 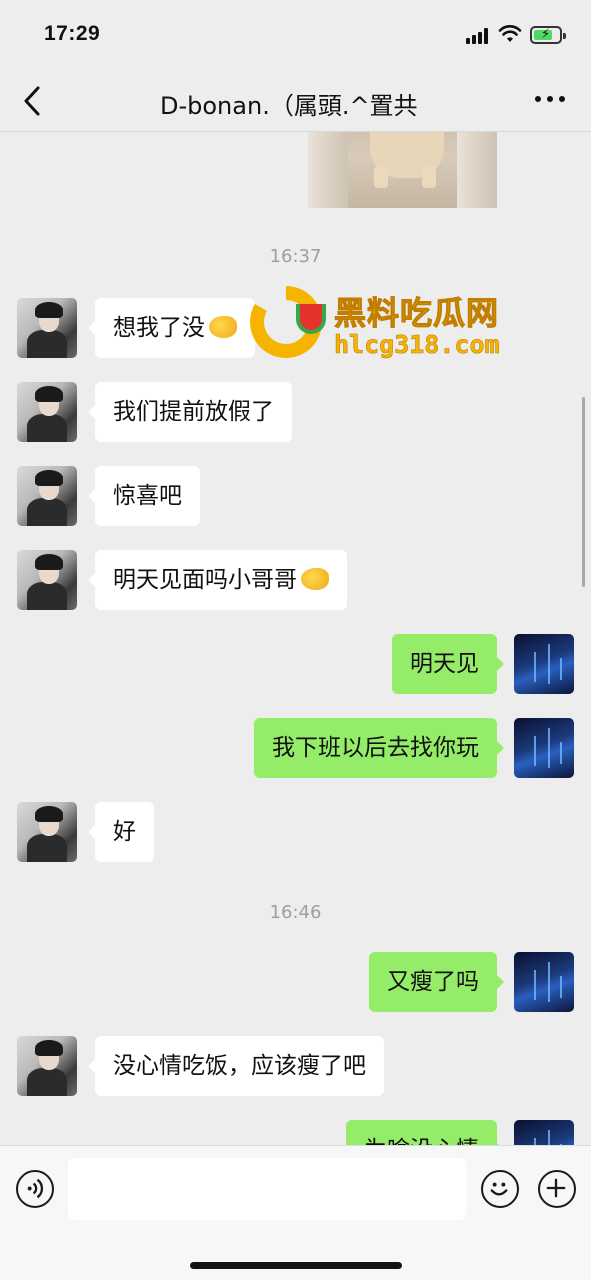 I want to click on input-bar, so click(x=295, y=1212).